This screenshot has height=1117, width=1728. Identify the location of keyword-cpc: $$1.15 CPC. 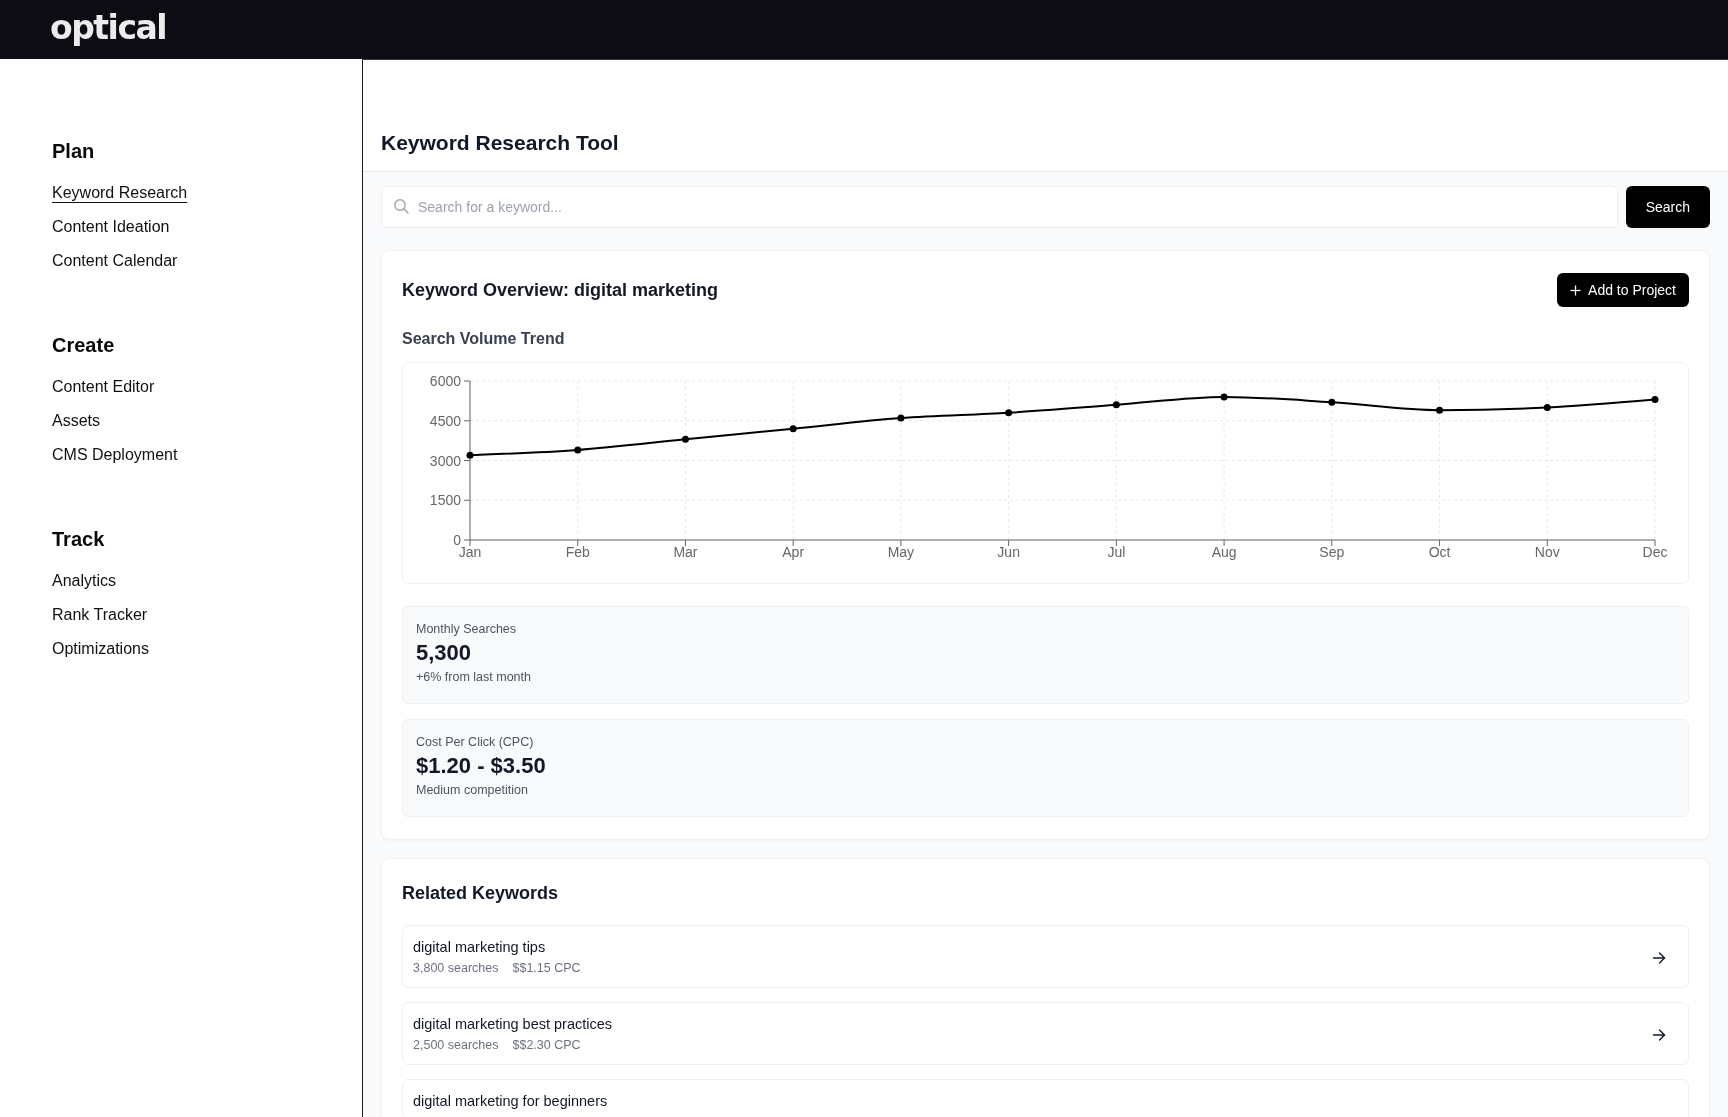
(546, 968).